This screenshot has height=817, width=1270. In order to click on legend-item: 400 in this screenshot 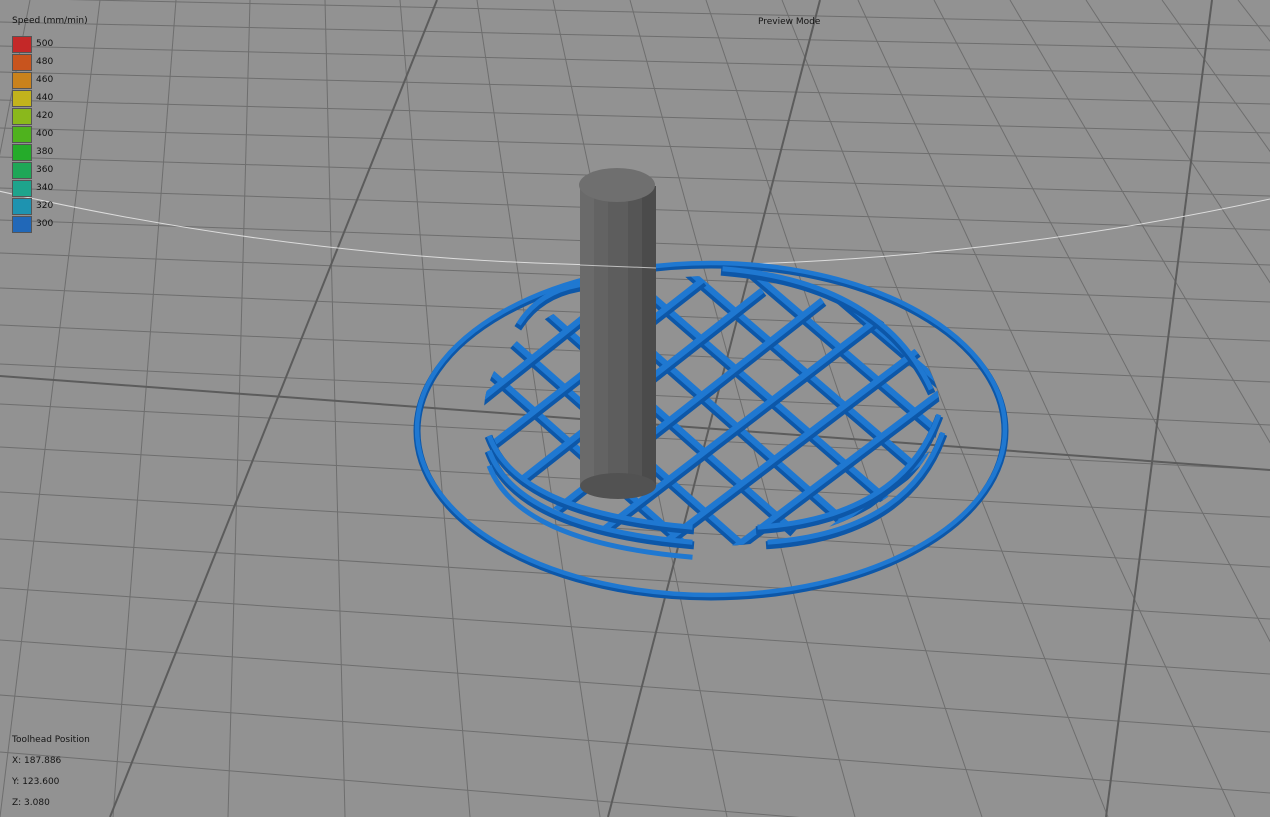, I will do `click(42, 135)`.